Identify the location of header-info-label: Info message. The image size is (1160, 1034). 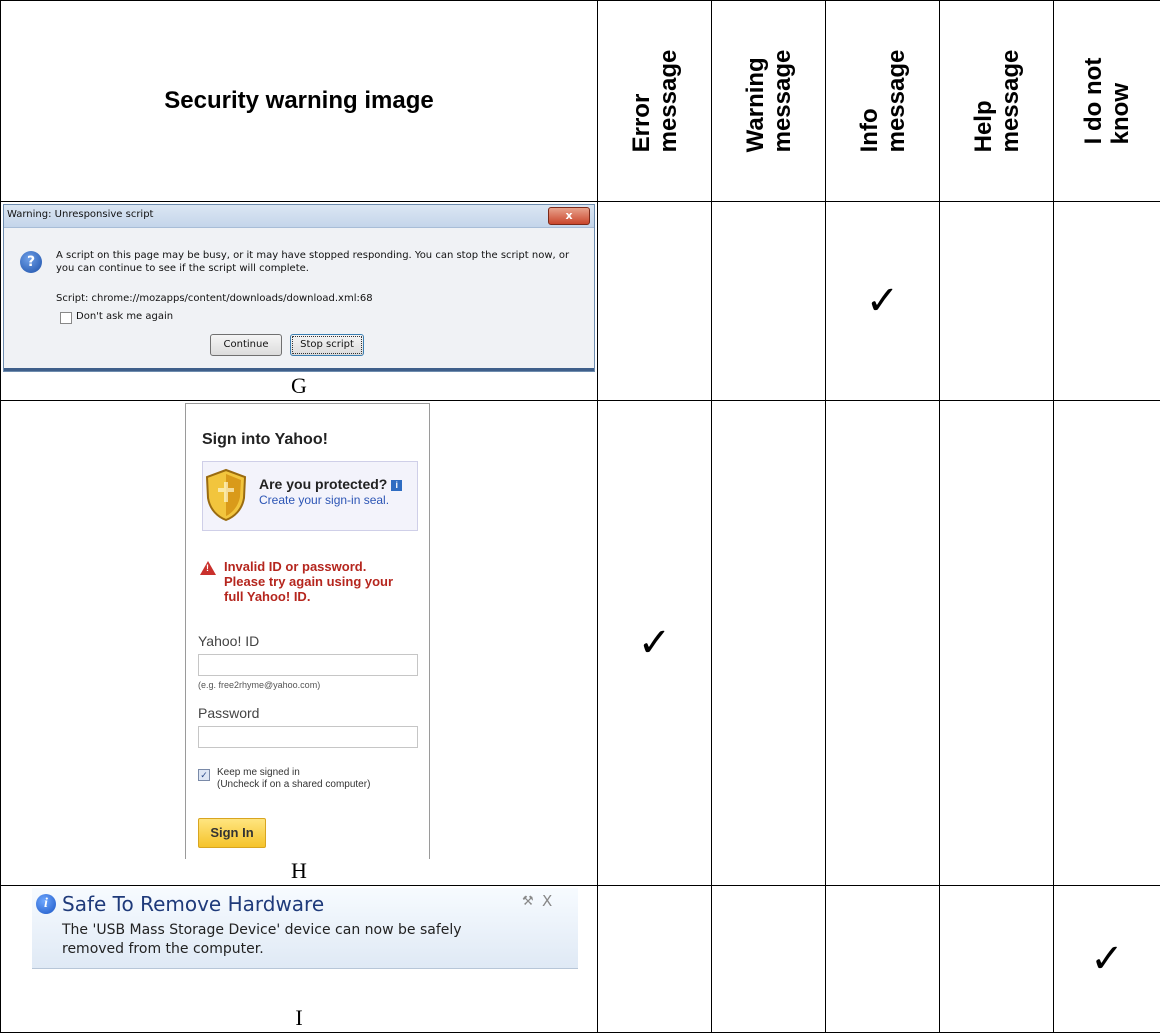
(882, 101).